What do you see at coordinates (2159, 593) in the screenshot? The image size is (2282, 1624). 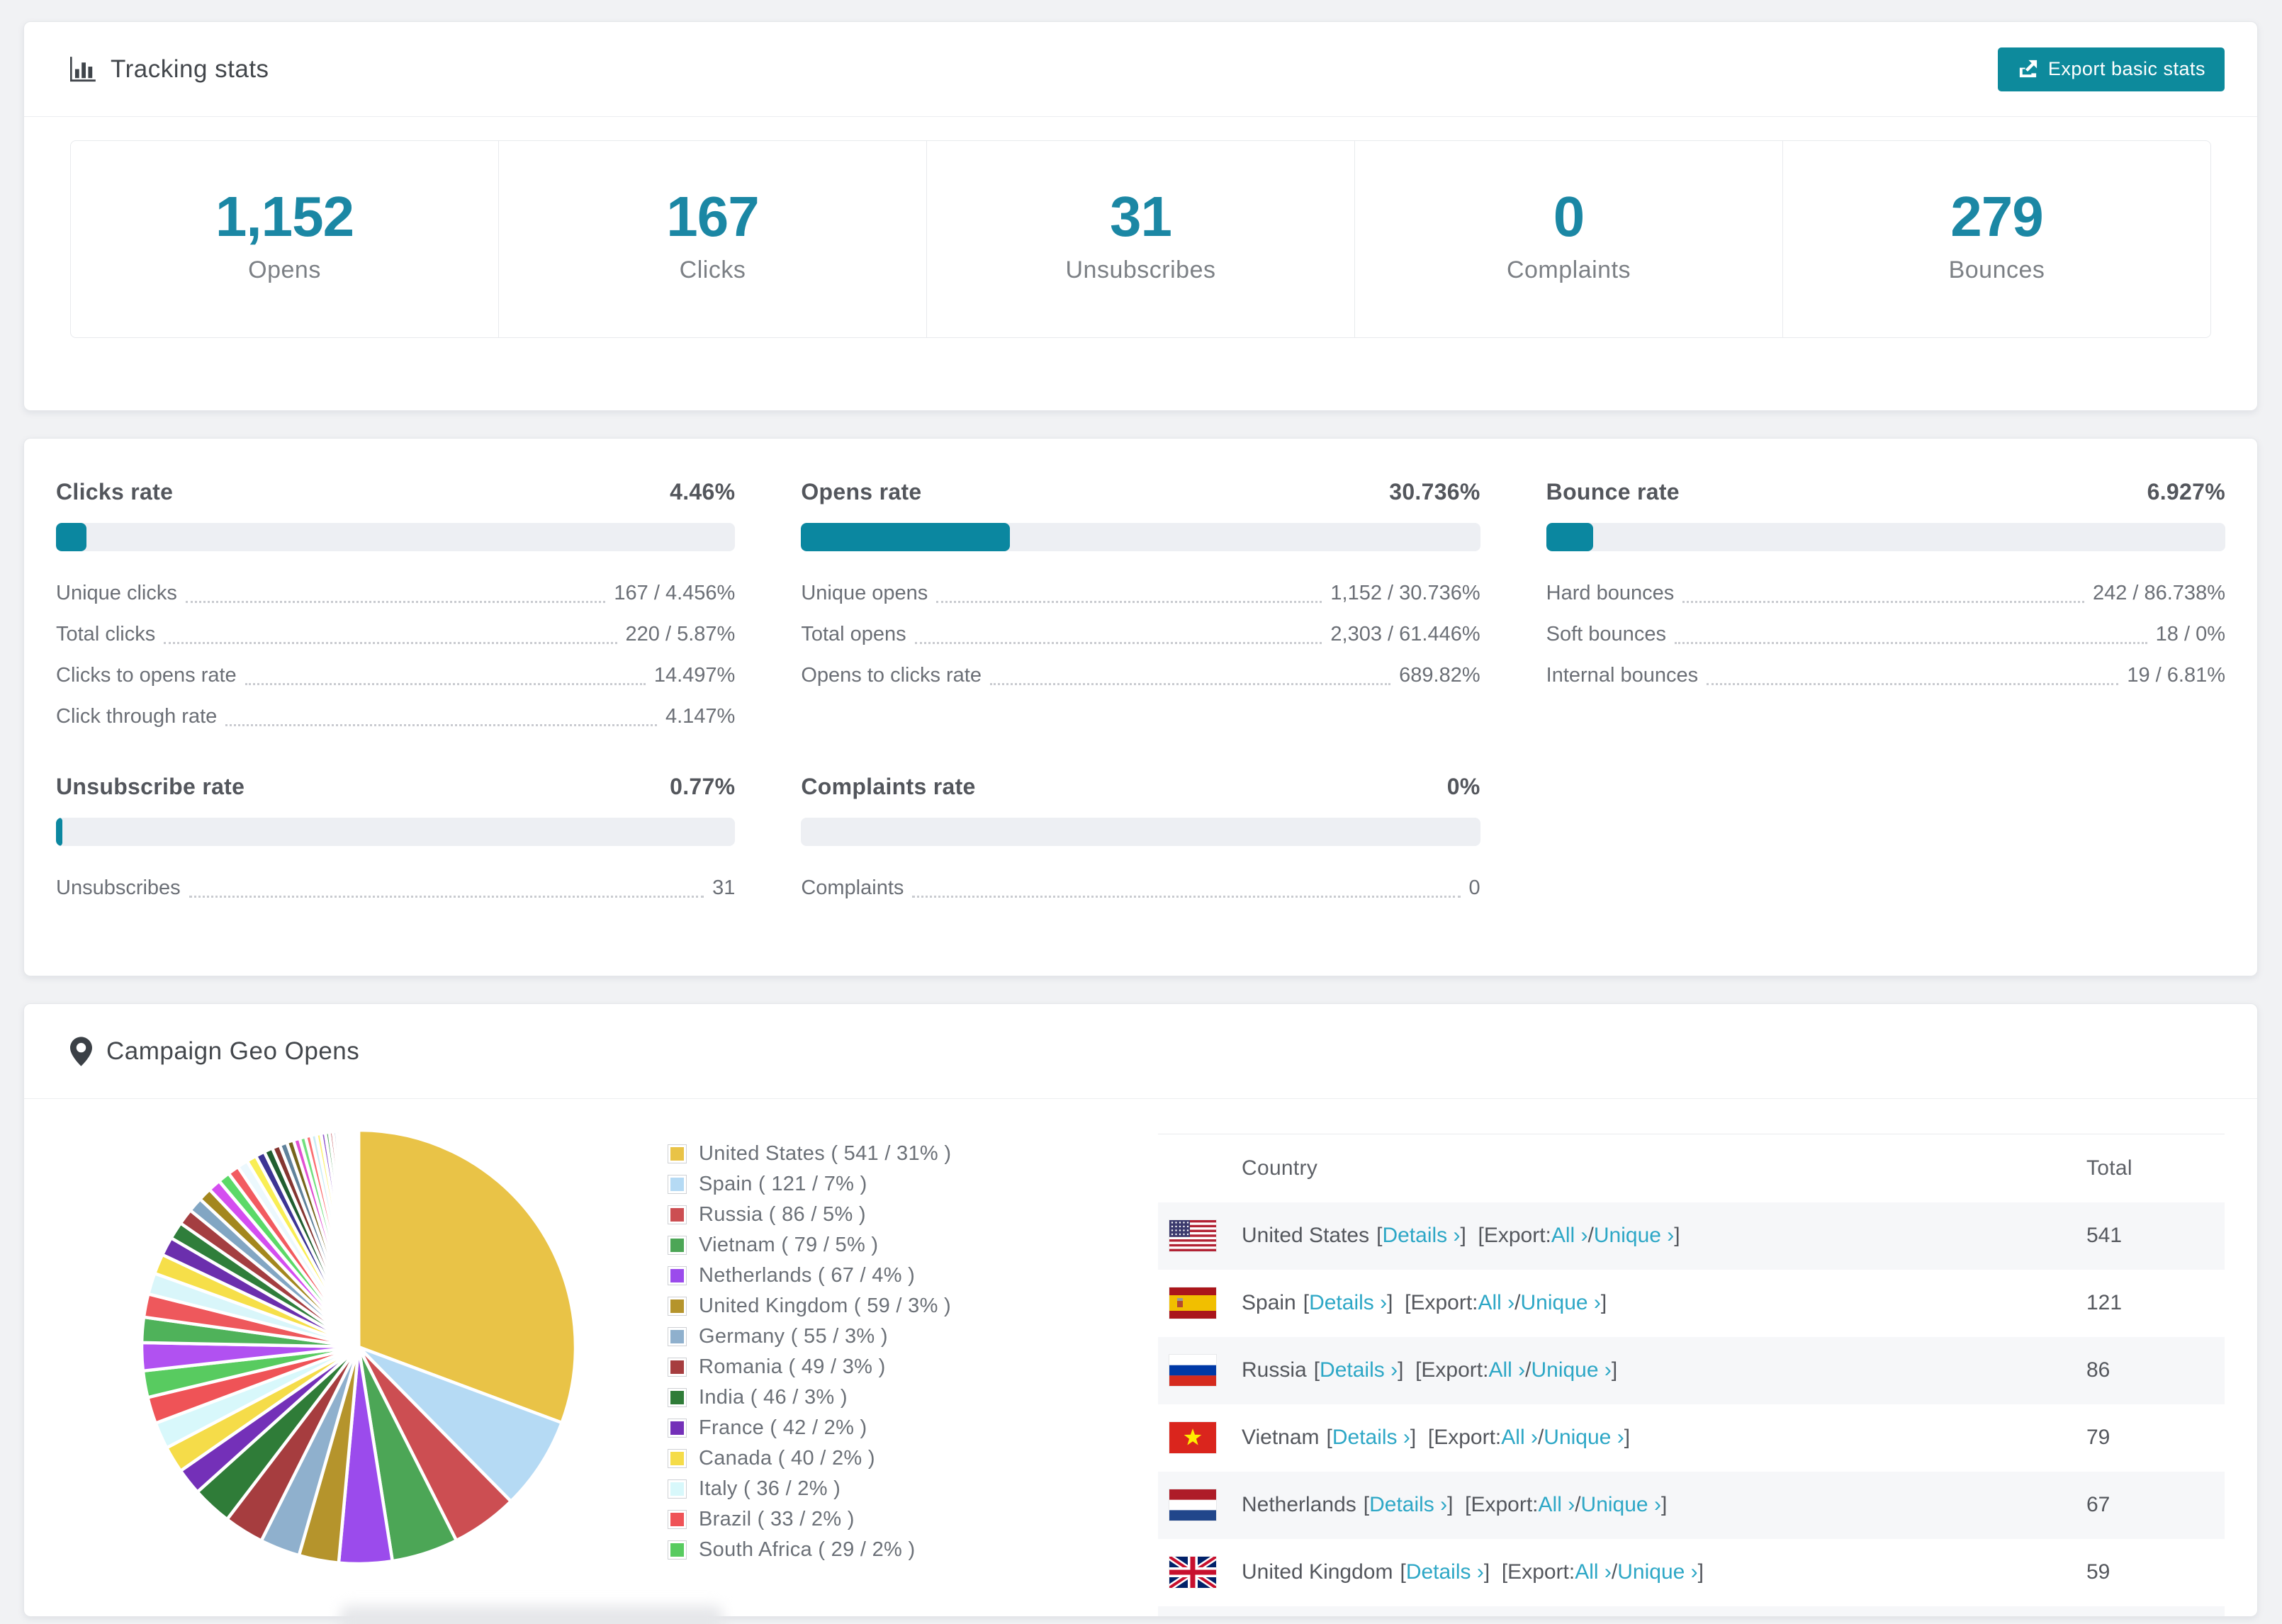 I see `rate-detail-value: 242 / 86.738%` at bounding box center [2159, 593].